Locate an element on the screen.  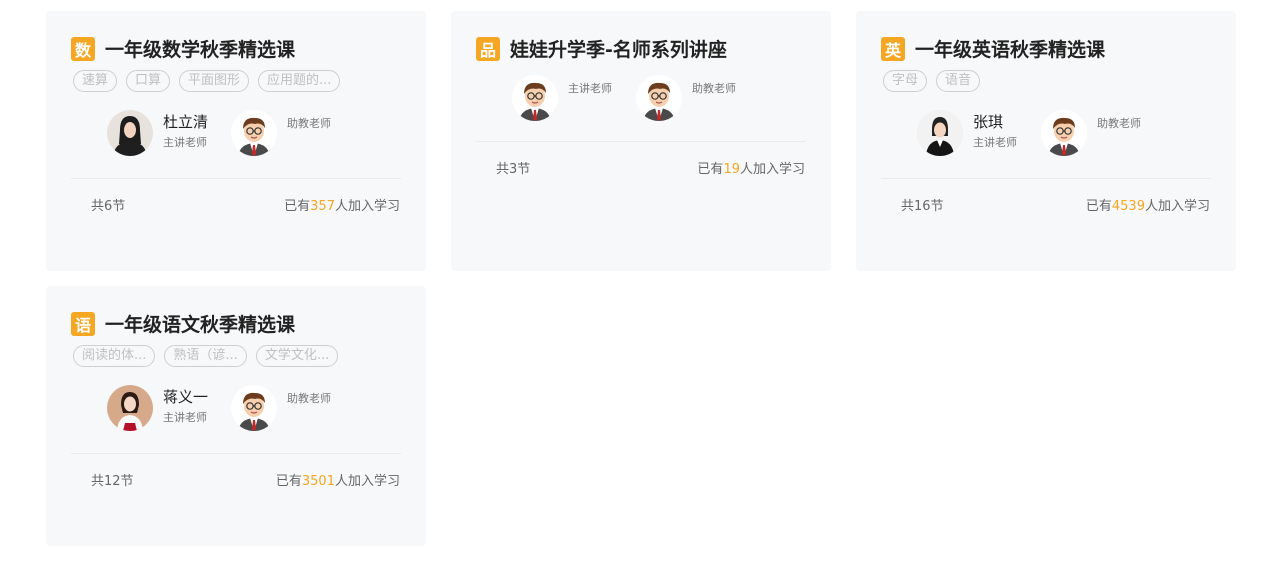
main-teacher: 张琪 主讲老师 is located at coordinates (979, 133).